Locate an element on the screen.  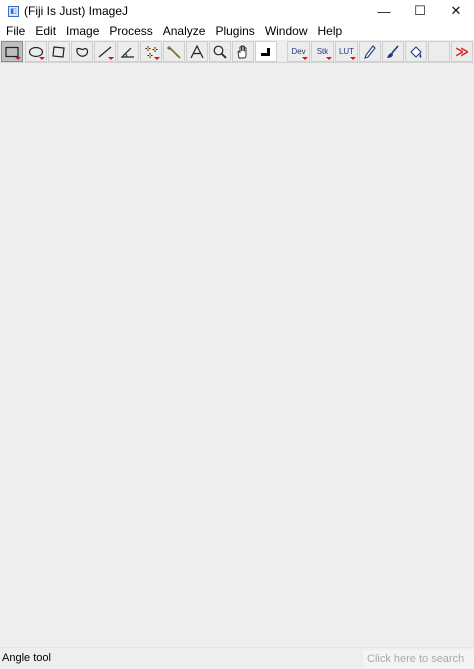
polygon-tool is located at coordinates (59, 51).